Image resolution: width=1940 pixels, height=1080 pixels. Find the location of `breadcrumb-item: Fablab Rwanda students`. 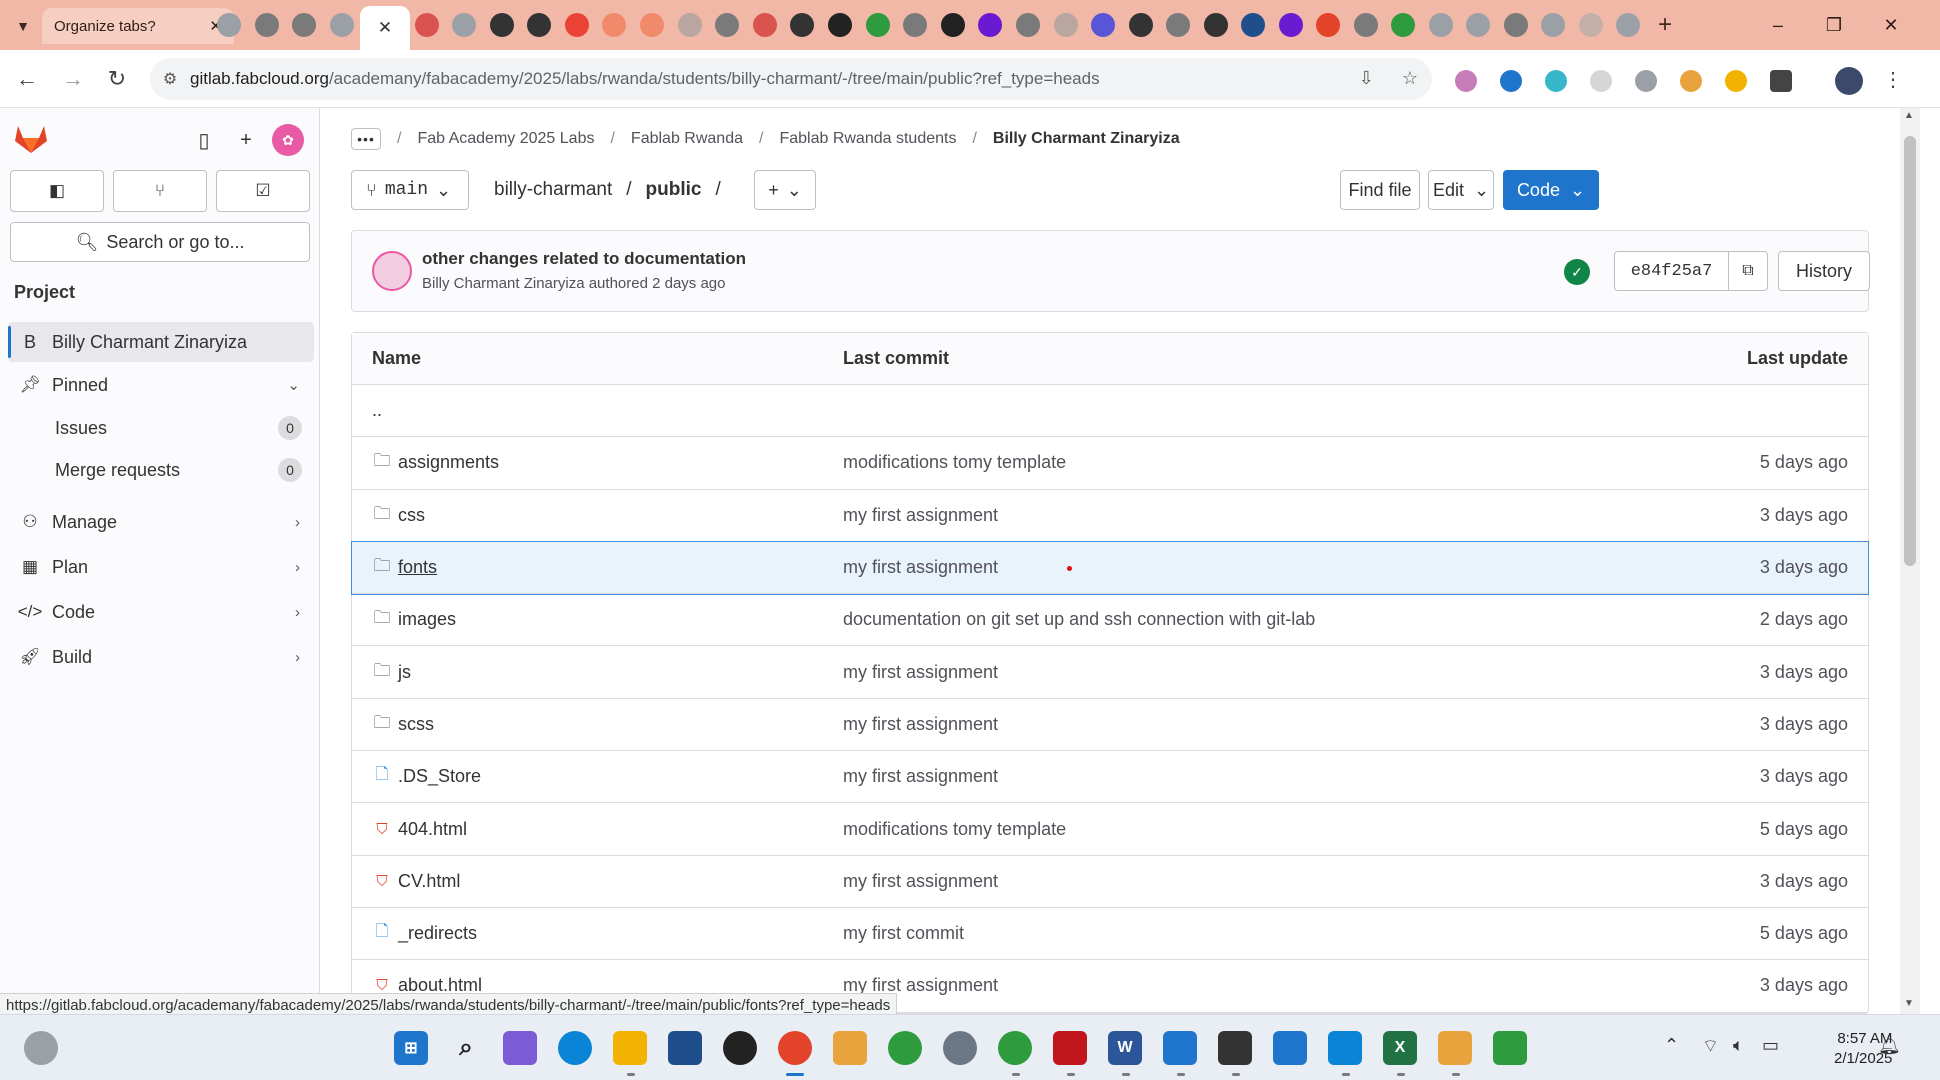

breadcrumb-item: Fablab Rwanda students is located at coordinates (867, 139).